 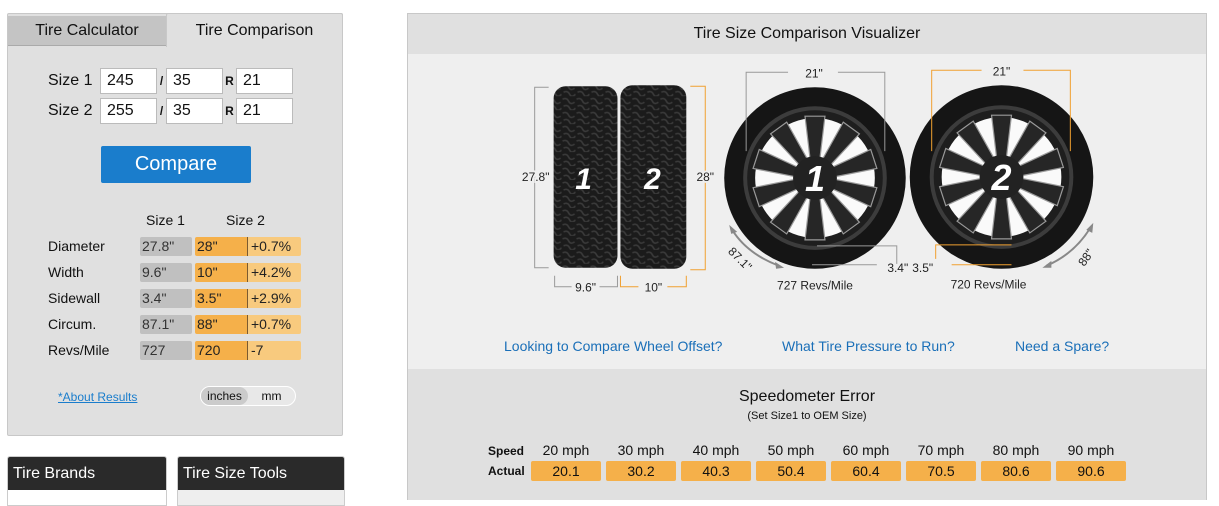 I want to click on wheel-2-number: 2, so click(x=1001, y=177).